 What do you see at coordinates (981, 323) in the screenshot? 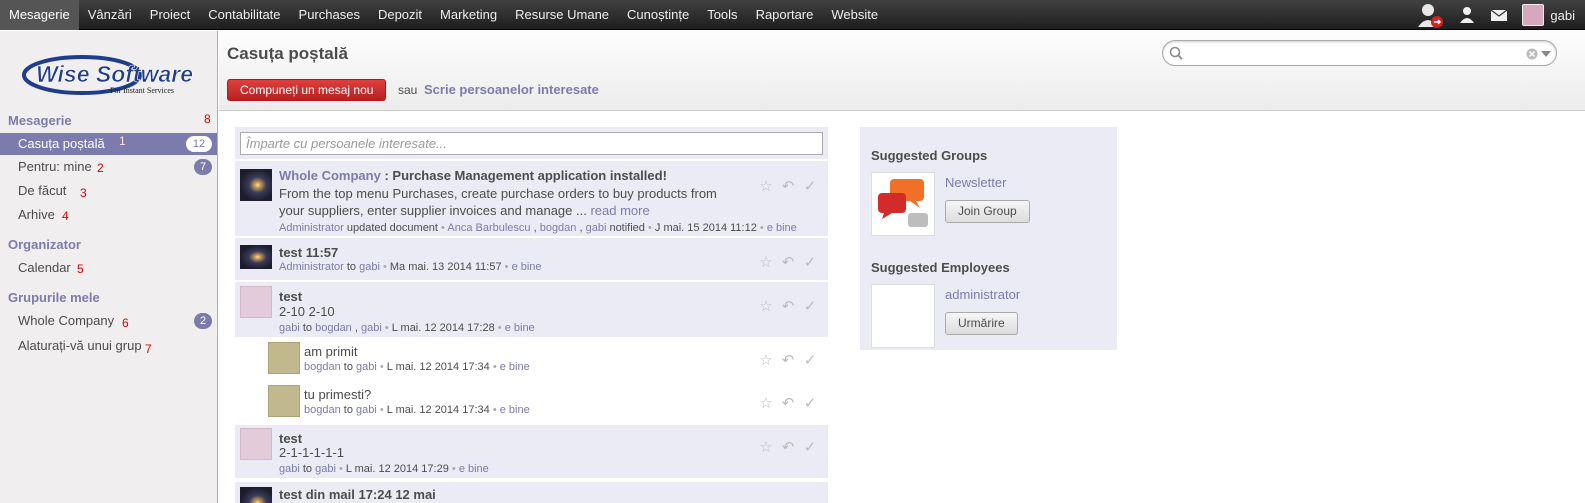
I see `follow-button: Urmărire` at bounding box center [981, 323].